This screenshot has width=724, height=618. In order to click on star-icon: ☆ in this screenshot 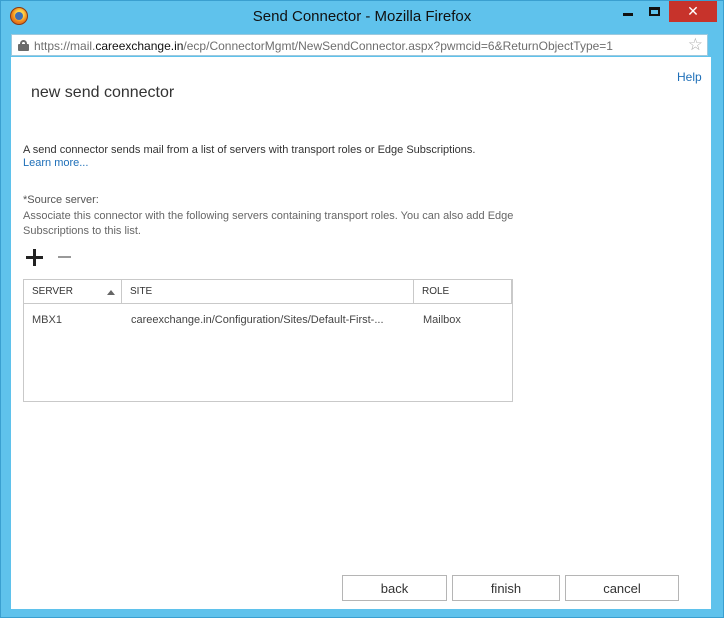, I will do `click(695, 45)`.